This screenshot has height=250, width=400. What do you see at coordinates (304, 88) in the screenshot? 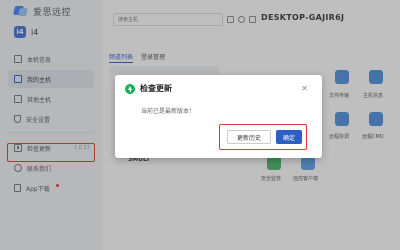
I see `close-icon: ✕` at bounding box center [304, 88].